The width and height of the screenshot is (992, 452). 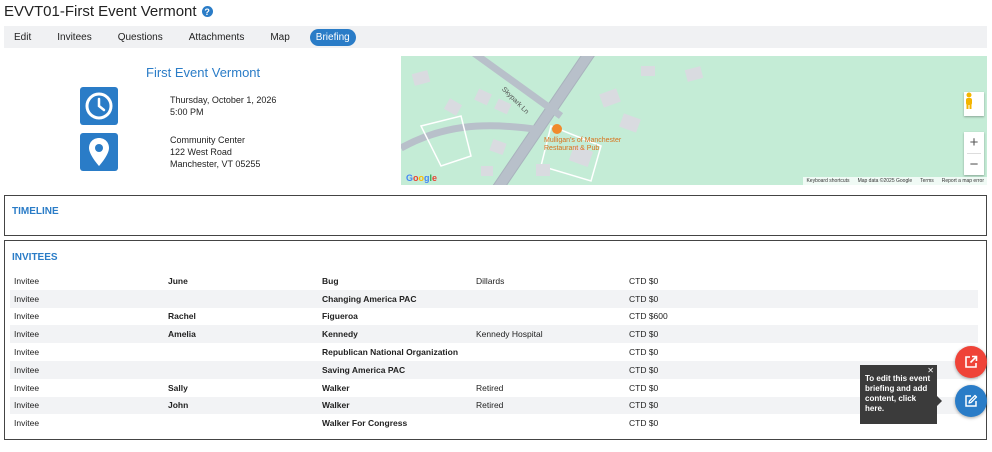 I want to click on page-header: EVVT01-First Event Vermont ?, so click(x=108, y=11).